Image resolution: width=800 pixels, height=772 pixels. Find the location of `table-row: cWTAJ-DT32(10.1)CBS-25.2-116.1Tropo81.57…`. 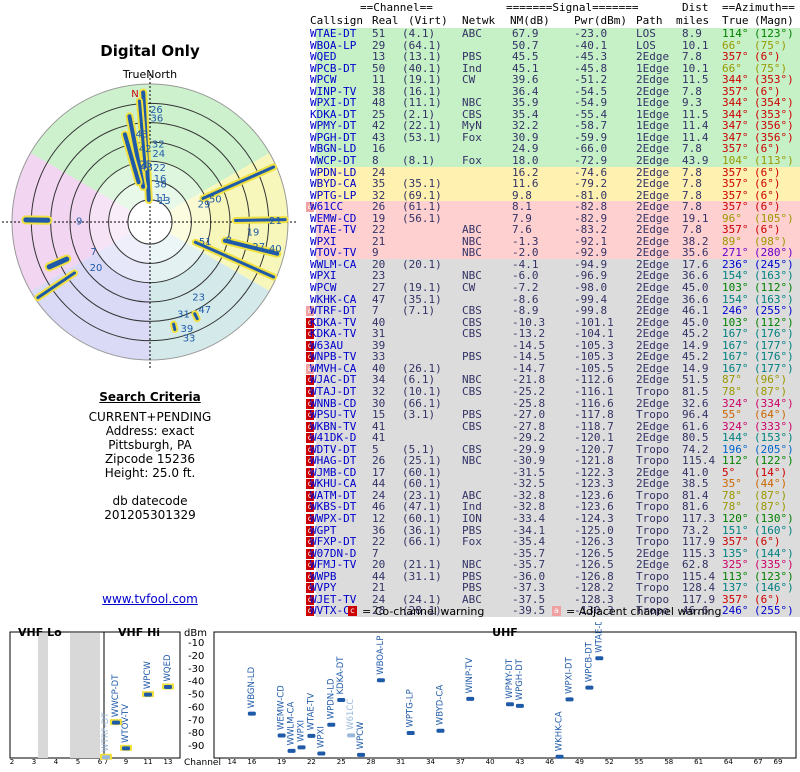

table-row: cWTAJ-DT32(10.1)CBS-25.2-116.1Tropo81.57… is located at coordinates (558, 392).